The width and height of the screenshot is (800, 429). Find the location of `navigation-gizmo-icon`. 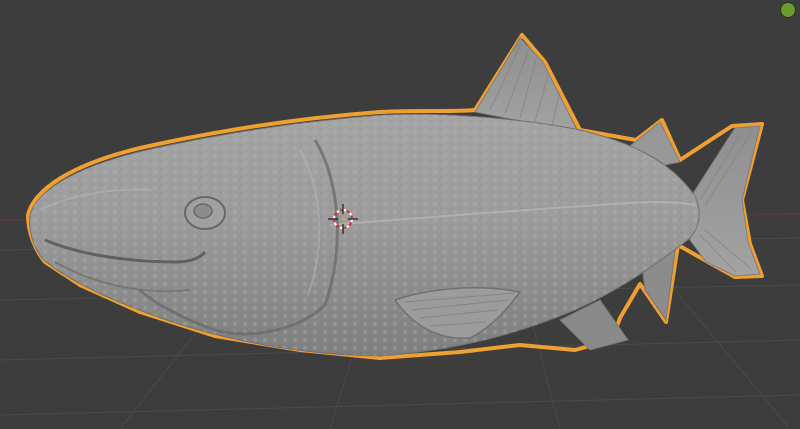

navigation-gizmo-icon is located at coordinates (788, 10).